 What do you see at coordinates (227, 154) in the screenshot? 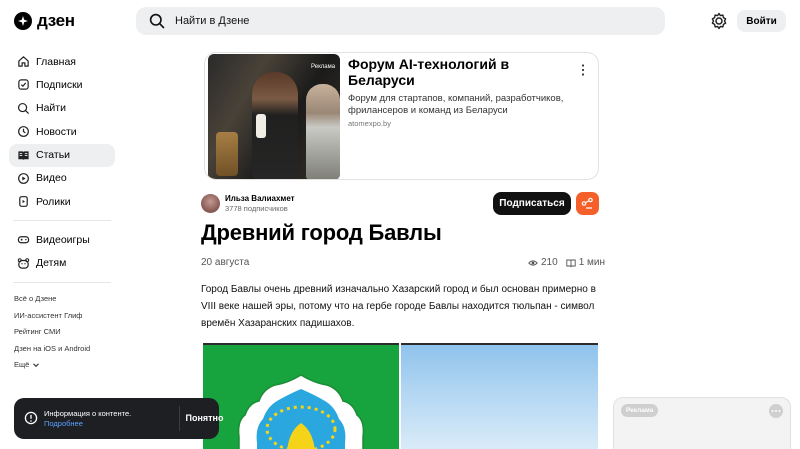
I see `ad-image-glass` at bounding box center [227, 154].